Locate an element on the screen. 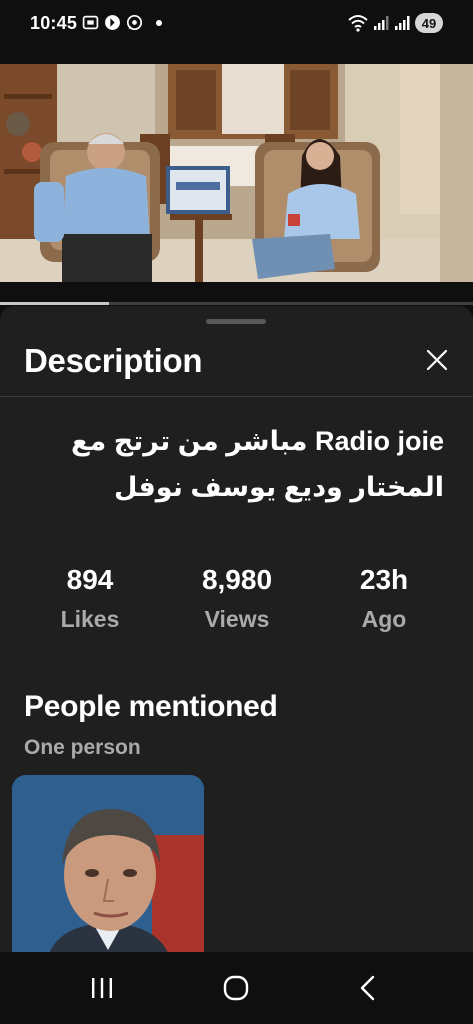 The width and height of the screenshot is (473, 1024). person-card is located at coordinates (108, 863).